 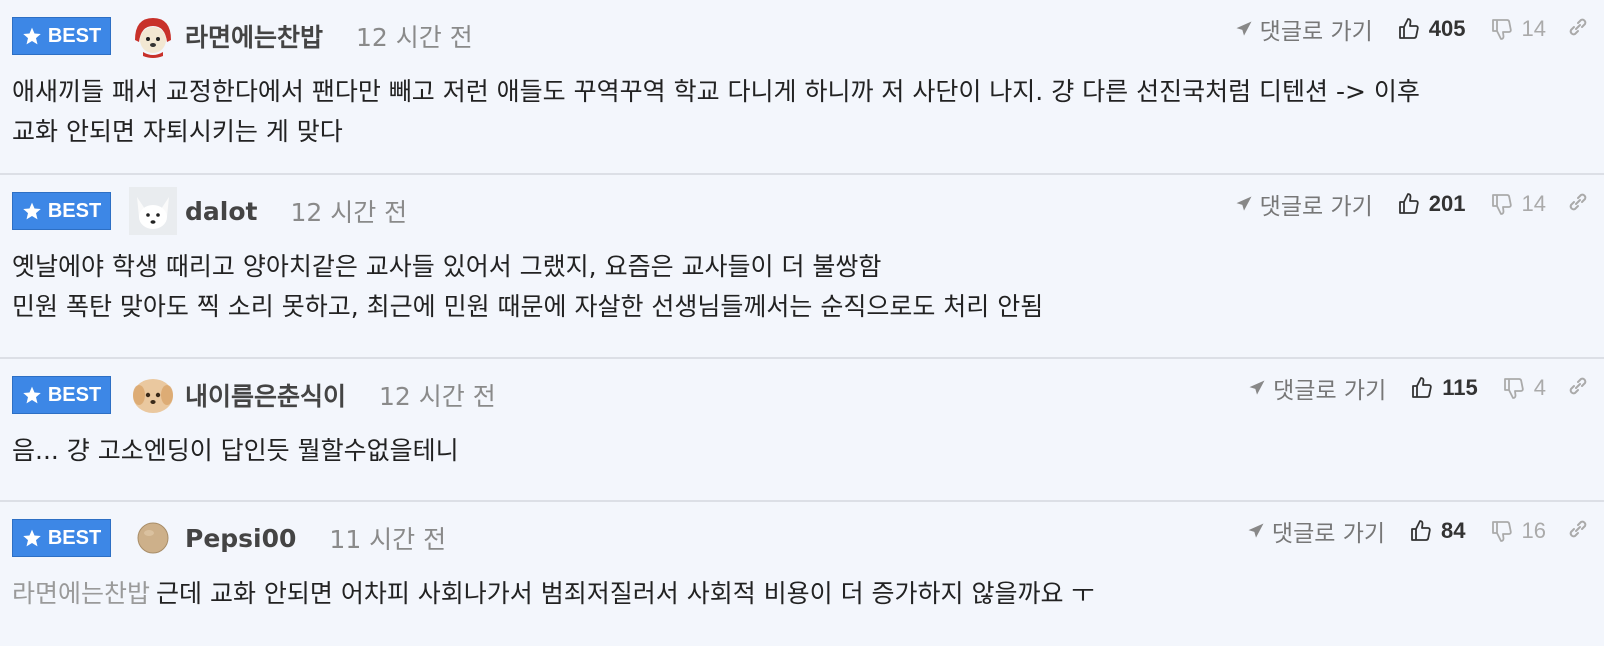 What do you see at coordinates (254, 36) in the screenshot?
I see `username: 라면에는찬밥` at bounding box center [254, 36].